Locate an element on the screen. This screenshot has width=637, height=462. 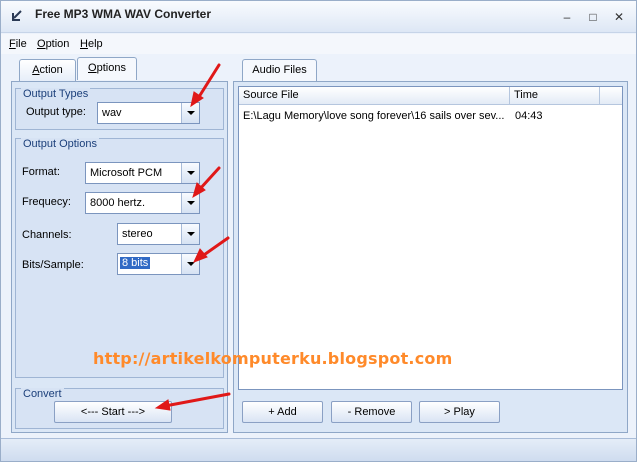
tab-options: Options is located at coordinates (107, 68).